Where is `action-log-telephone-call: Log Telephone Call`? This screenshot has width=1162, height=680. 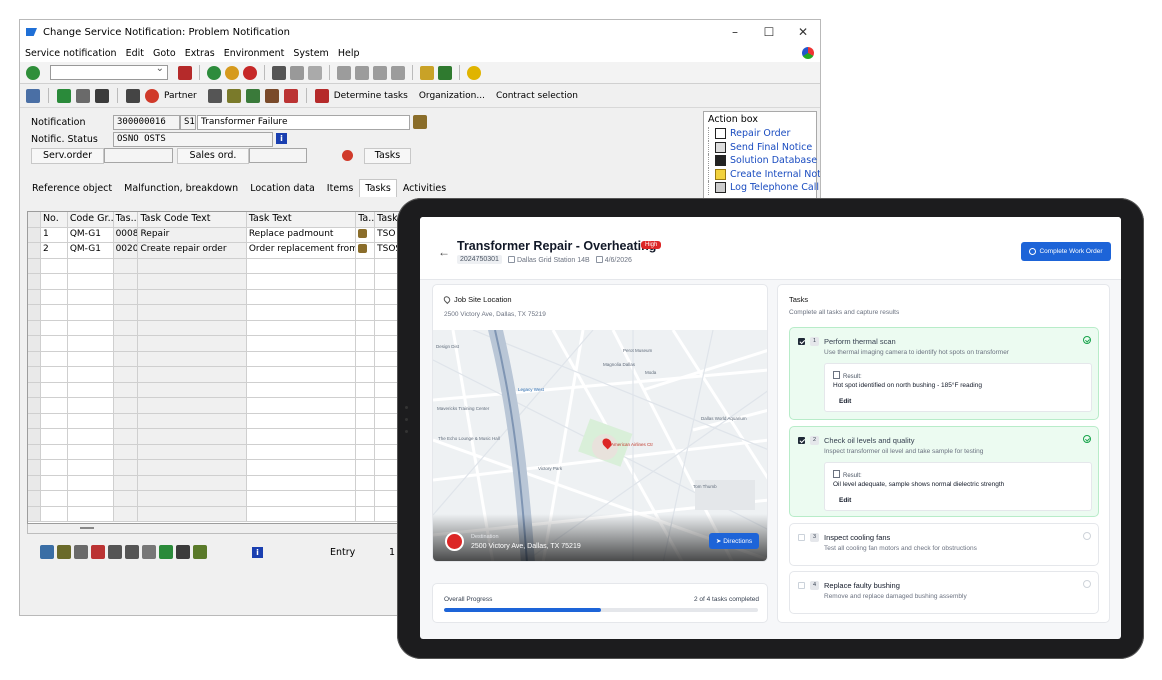
action-log-telephone-call: Log Telephone Call is located at coordinates (763, 188).